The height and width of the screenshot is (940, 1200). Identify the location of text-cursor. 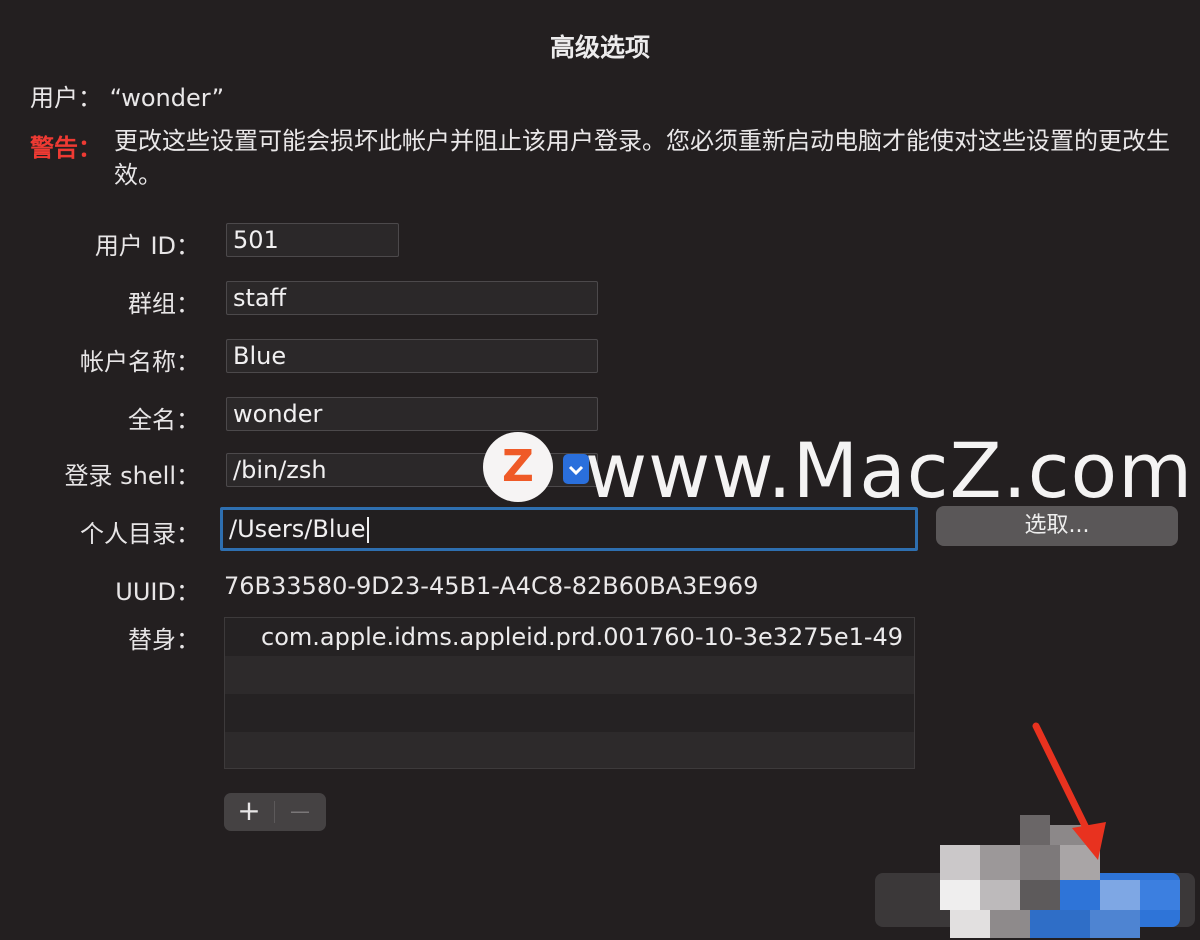
(367, 530).